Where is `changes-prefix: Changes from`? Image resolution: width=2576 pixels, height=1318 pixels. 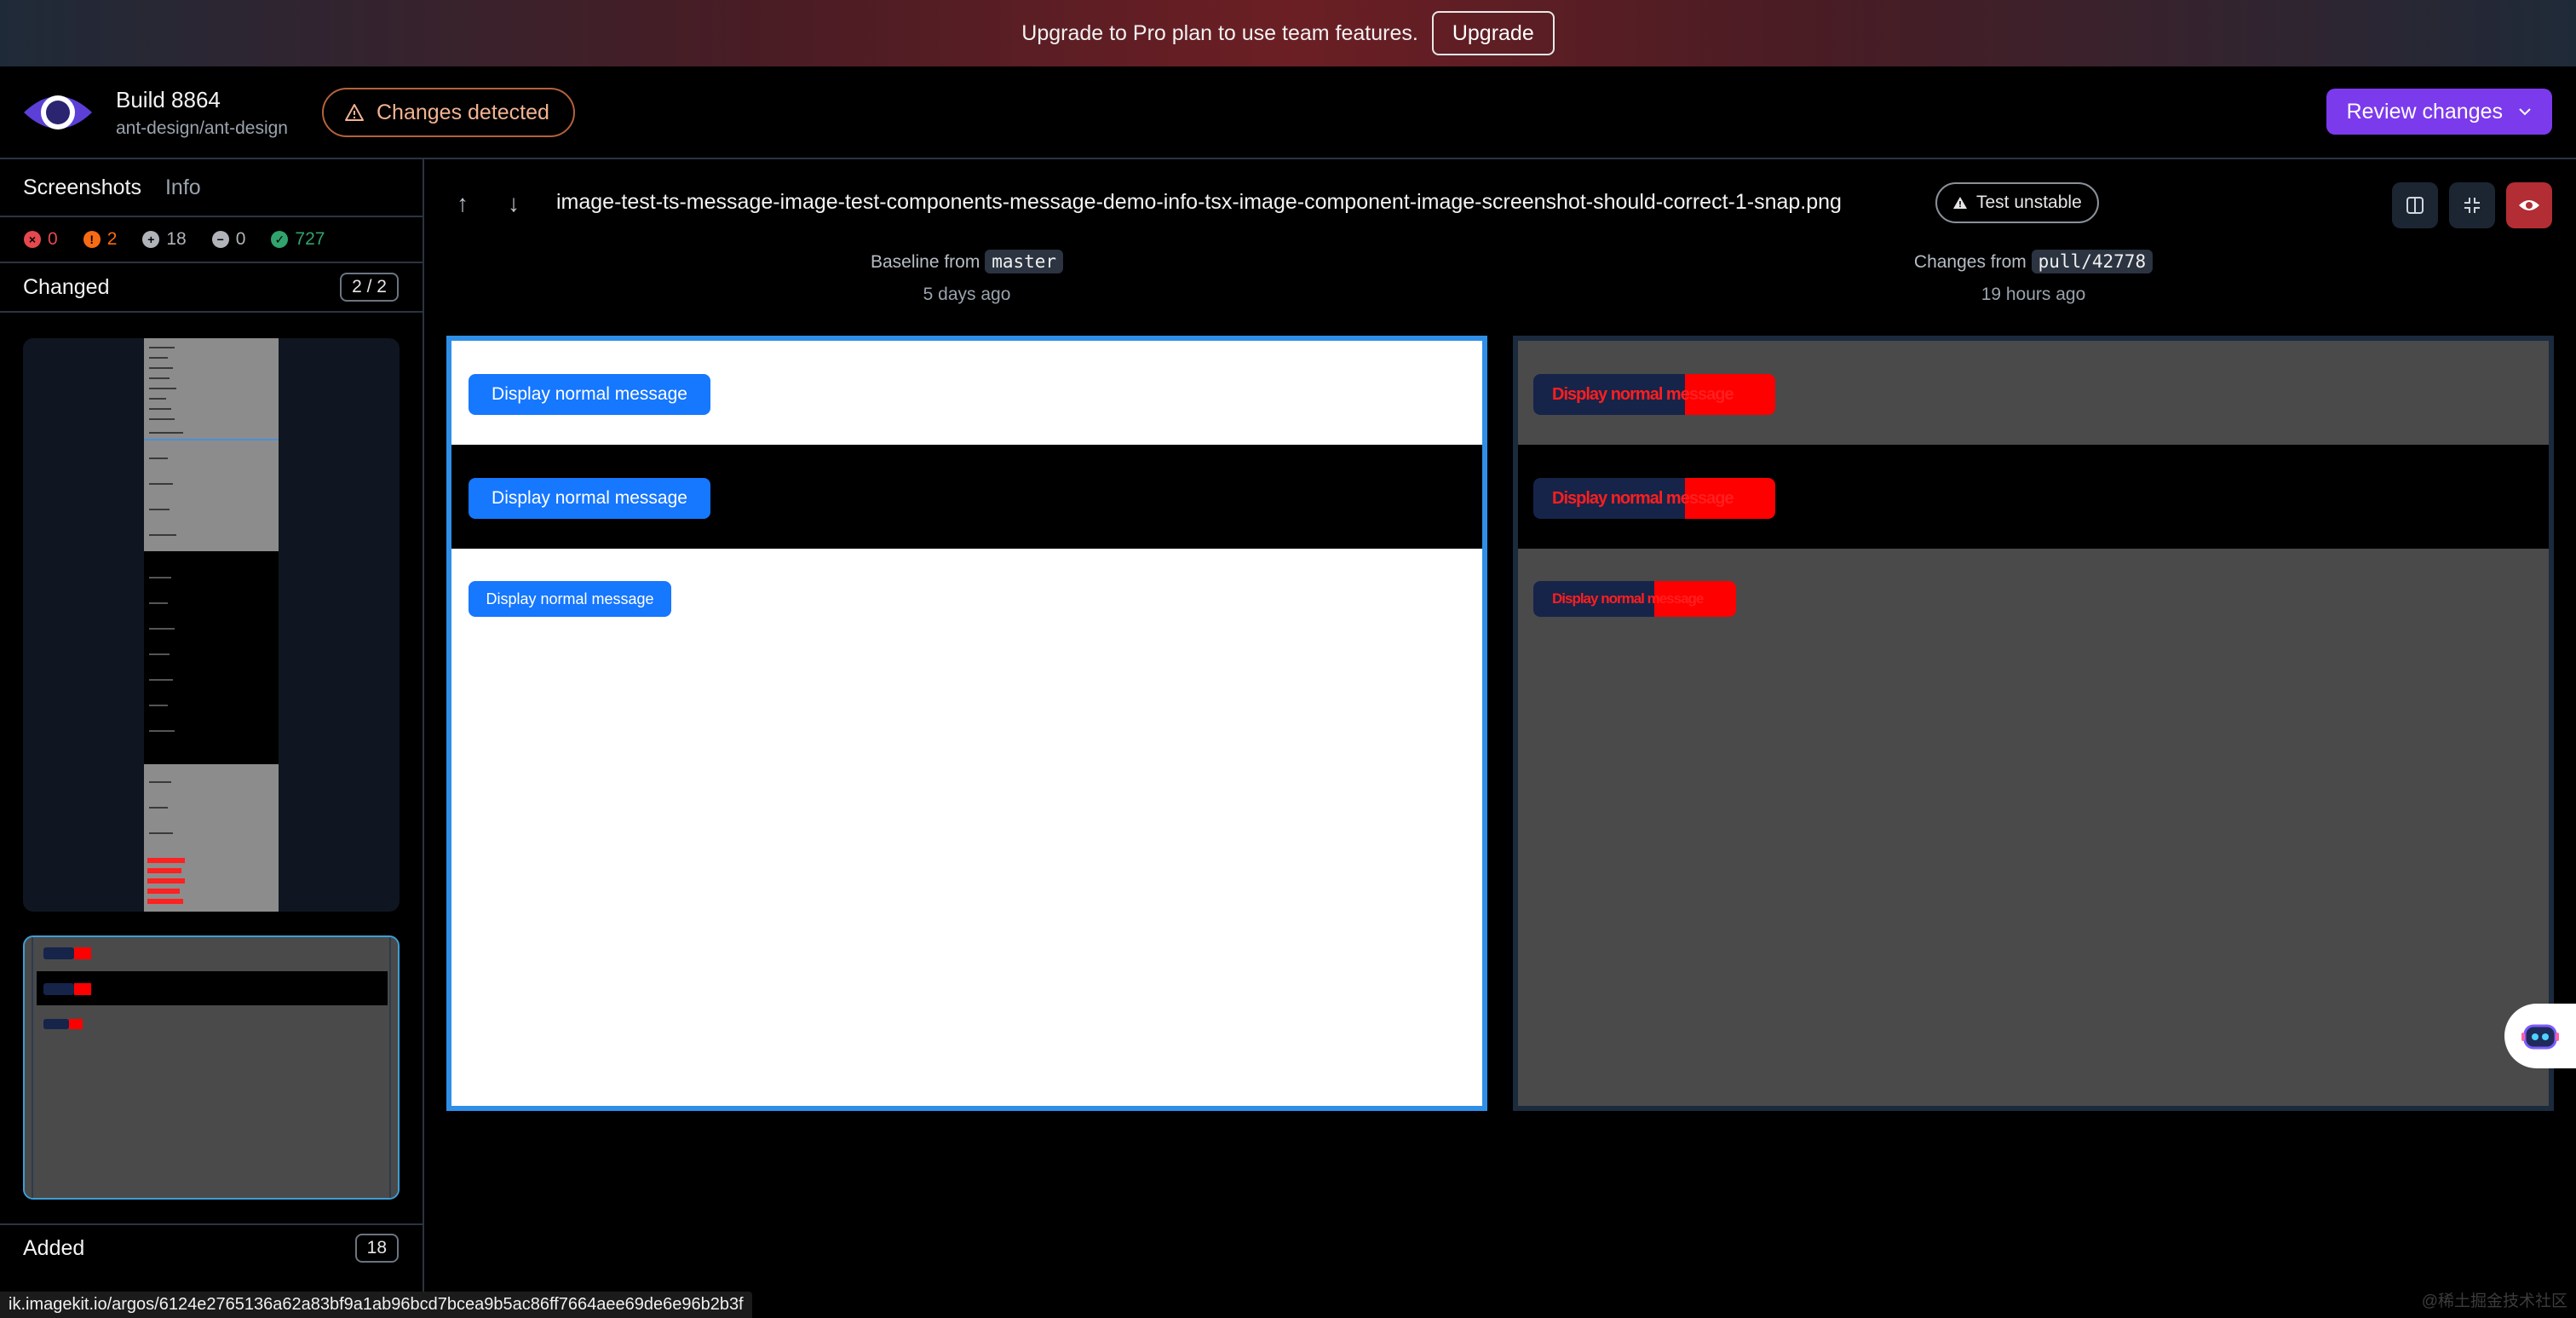 changes-prefix: Changes from is located at coordinates (1970, 262).